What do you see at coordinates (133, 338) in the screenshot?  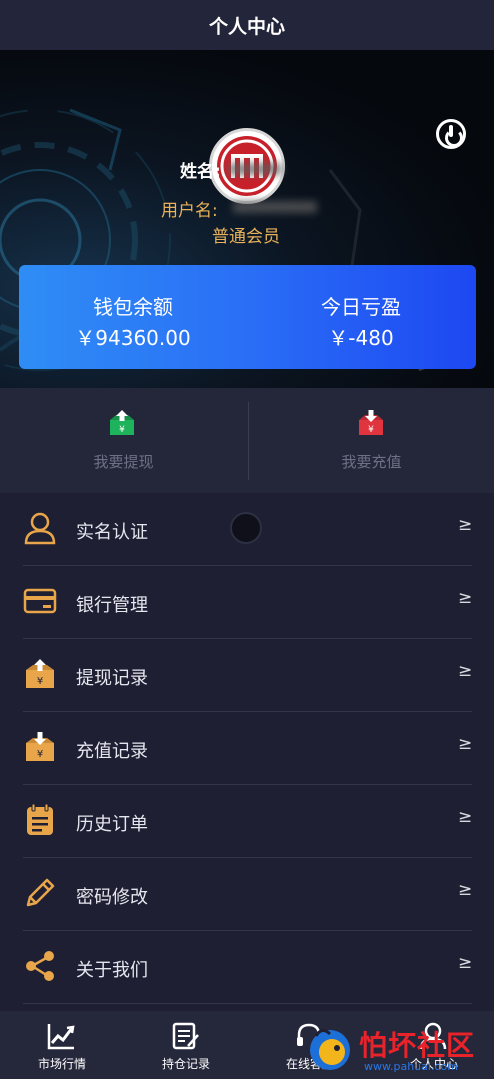 I see `wallet-balance-value: ￥94360.00` at bounding box center [133, 338].